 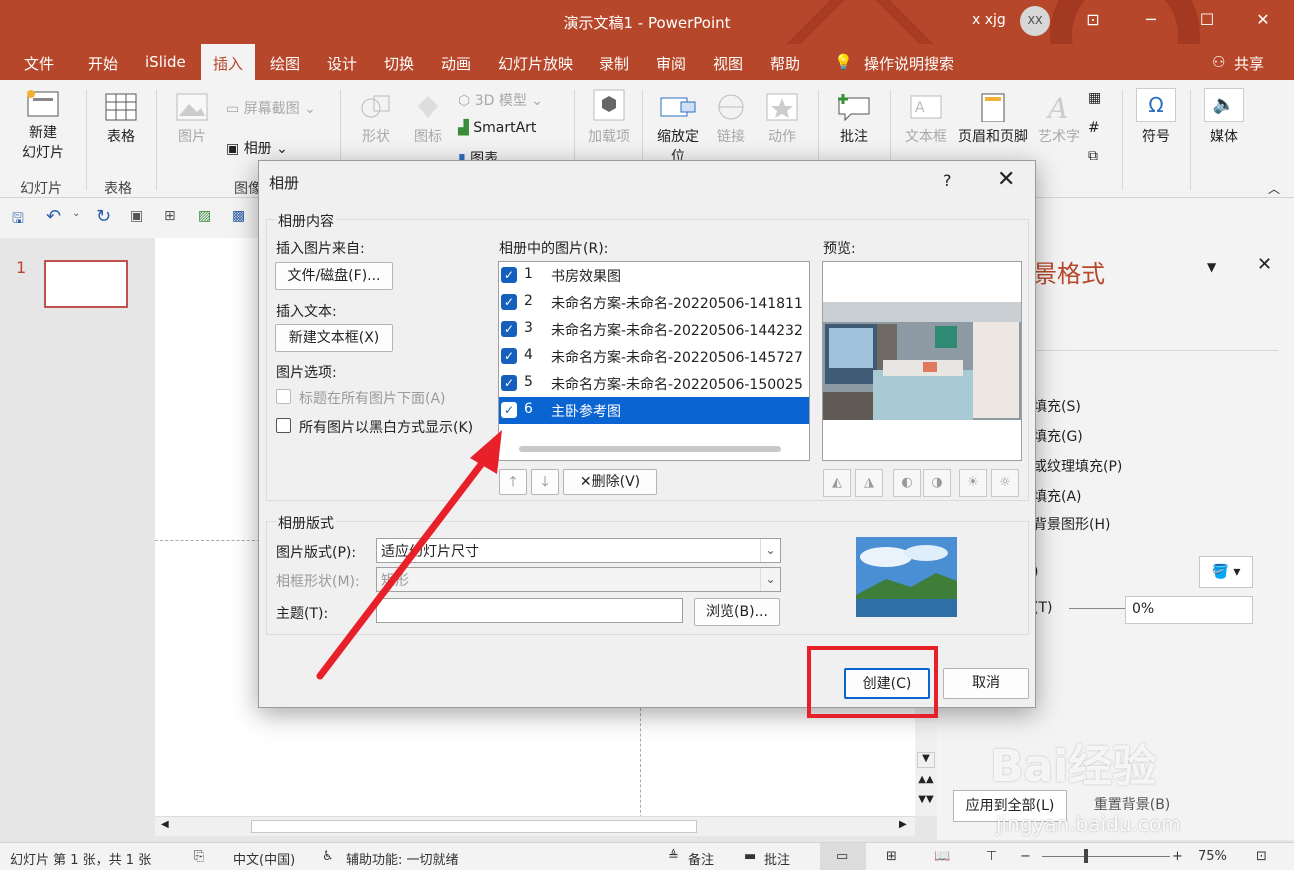 I want to click on watermark-url: jingyan.baidu.com, so click(x=1088, y=824).